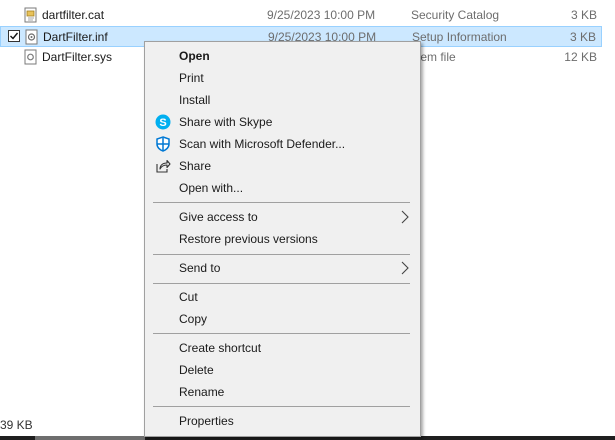 Image resolution: width=615 pixels, height=440 pixels. Describe the element at coordinates (226, 122) in the screenshot. I see `menu-item-label: Share with Skype` at that location.